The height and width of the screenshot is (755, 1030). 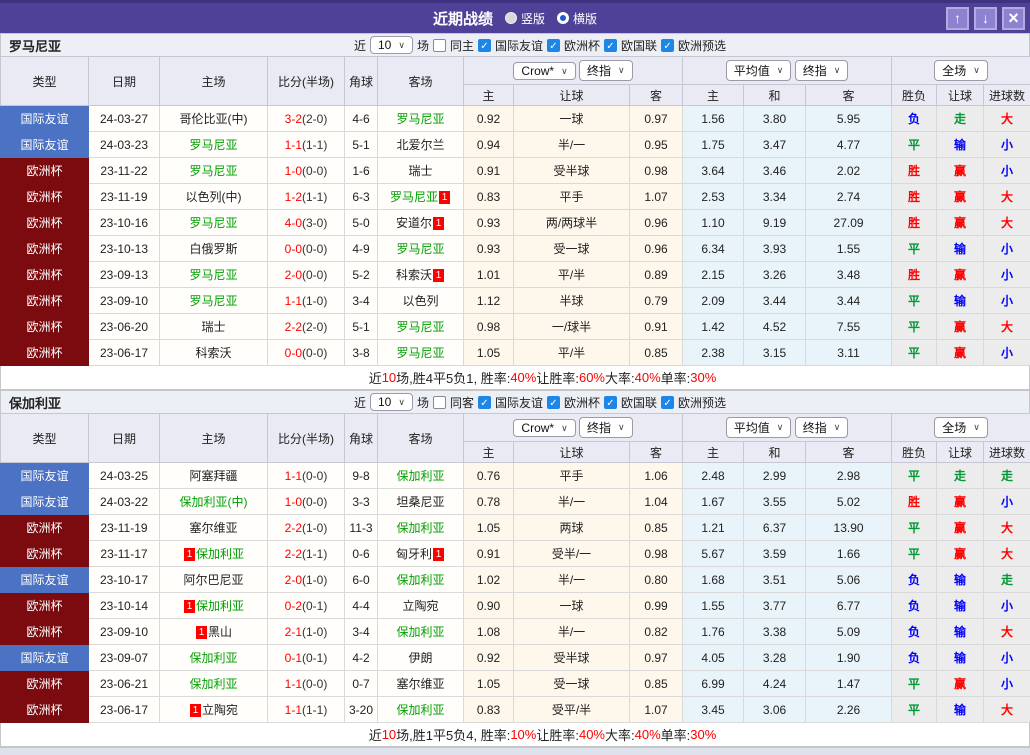 I want to click on away-team: 罗马尼亚, so click(x=421, y=353).